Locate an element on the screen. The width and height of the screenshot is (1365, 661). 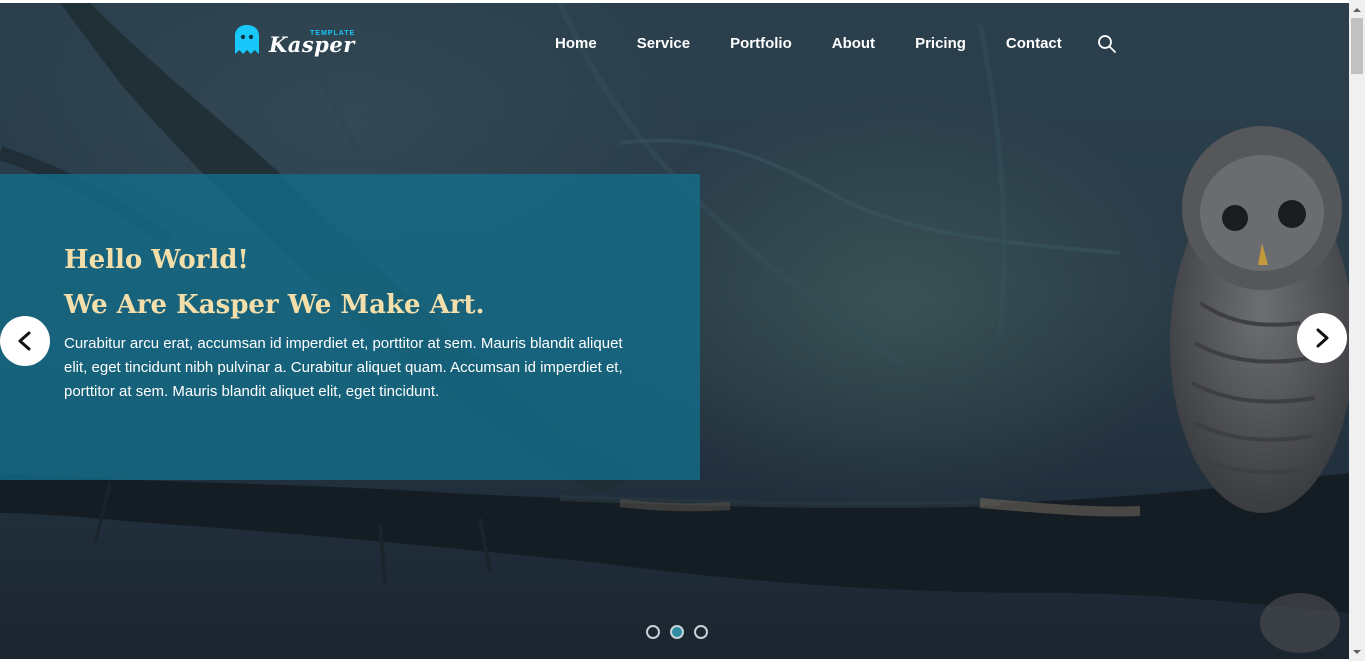
chevron-right-icon is located at coordinates (1322, 338).